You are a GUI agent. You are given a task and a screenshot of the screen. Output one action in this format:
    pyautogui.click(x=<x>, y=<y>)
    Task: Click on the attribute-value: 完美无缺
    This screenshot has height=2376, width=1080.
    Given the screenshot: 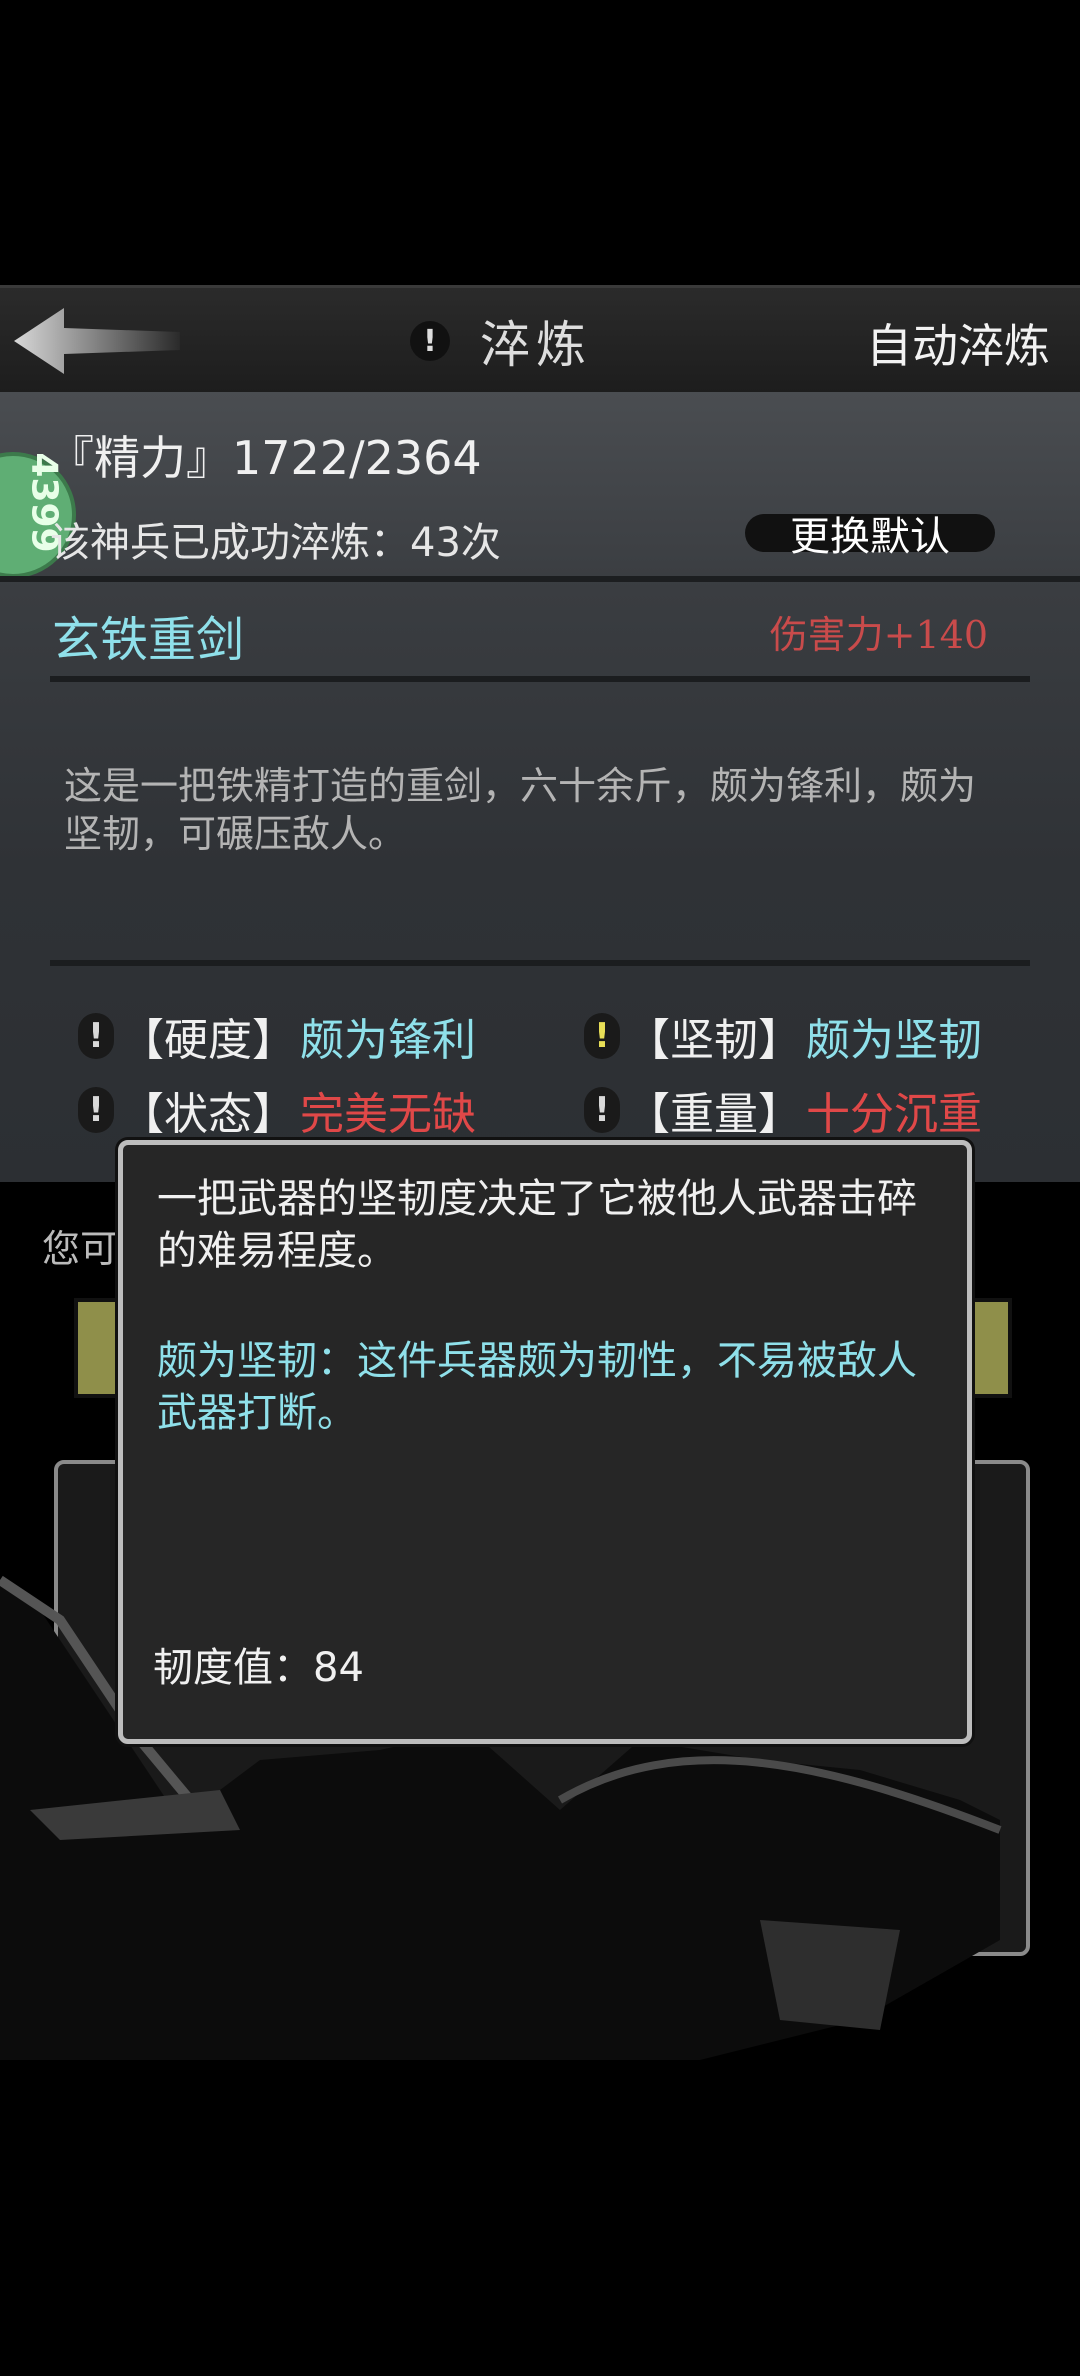 What is the action you would take?
    pyautogui.click(x=388, y=1114)
    